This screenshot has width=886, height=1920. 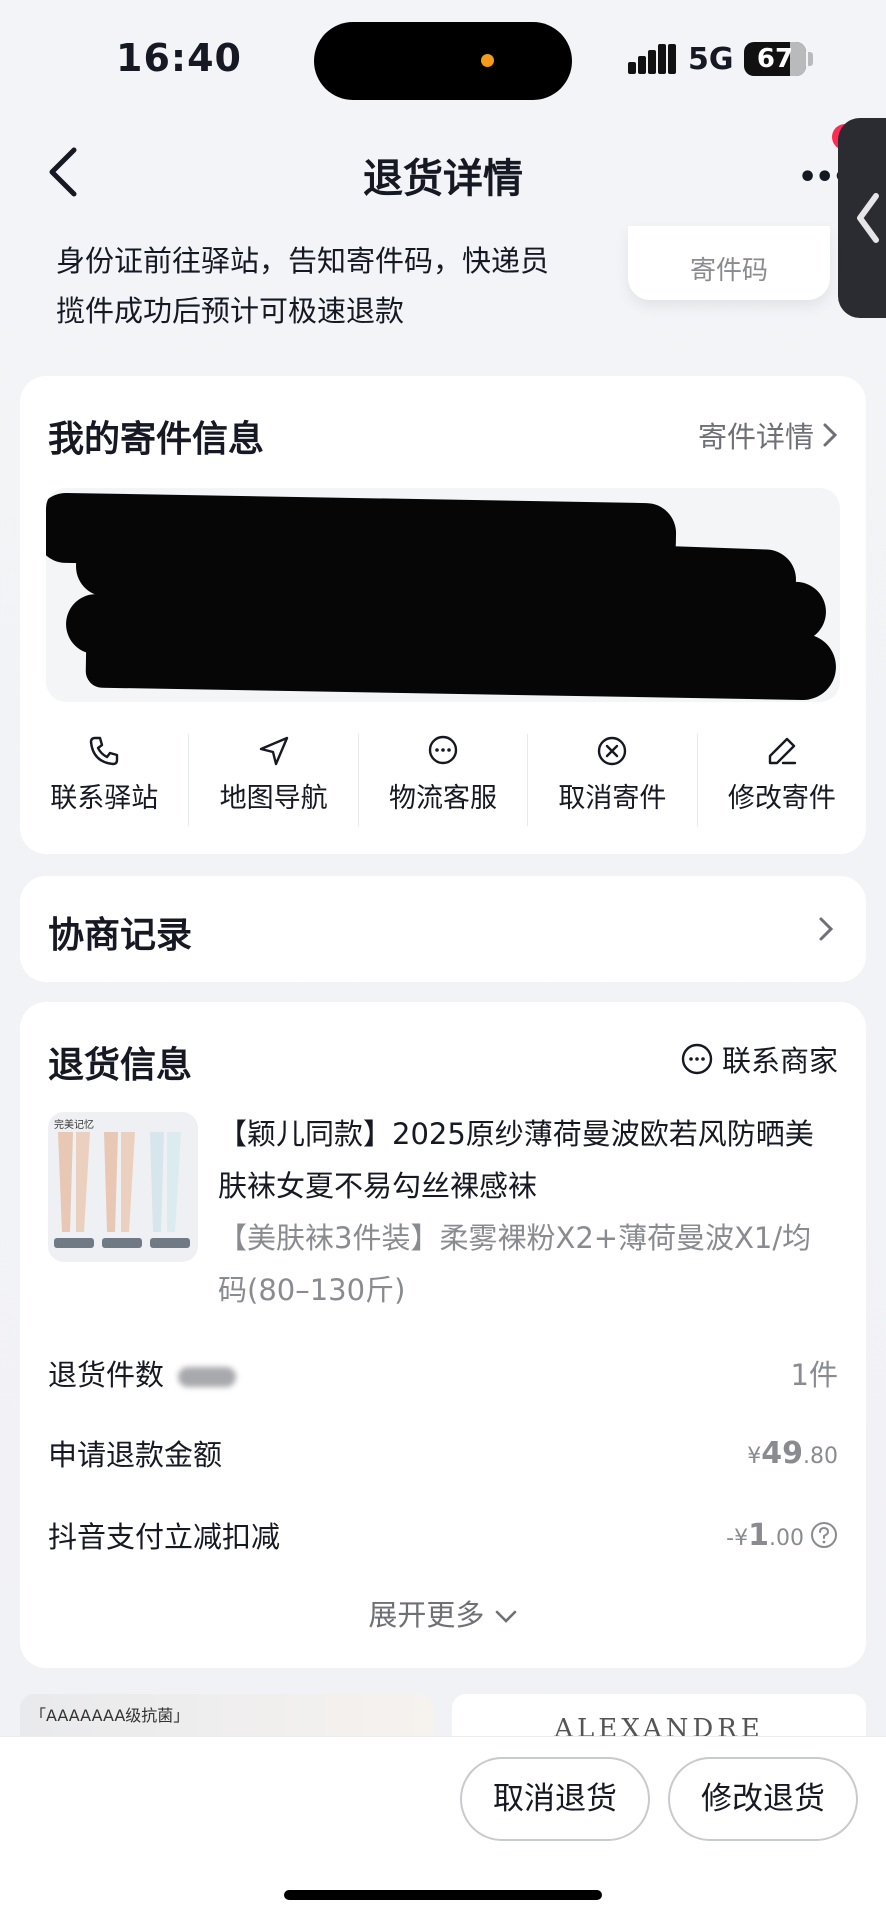 I want to click on cancel-circle-icon, so click(x=612, y=751).